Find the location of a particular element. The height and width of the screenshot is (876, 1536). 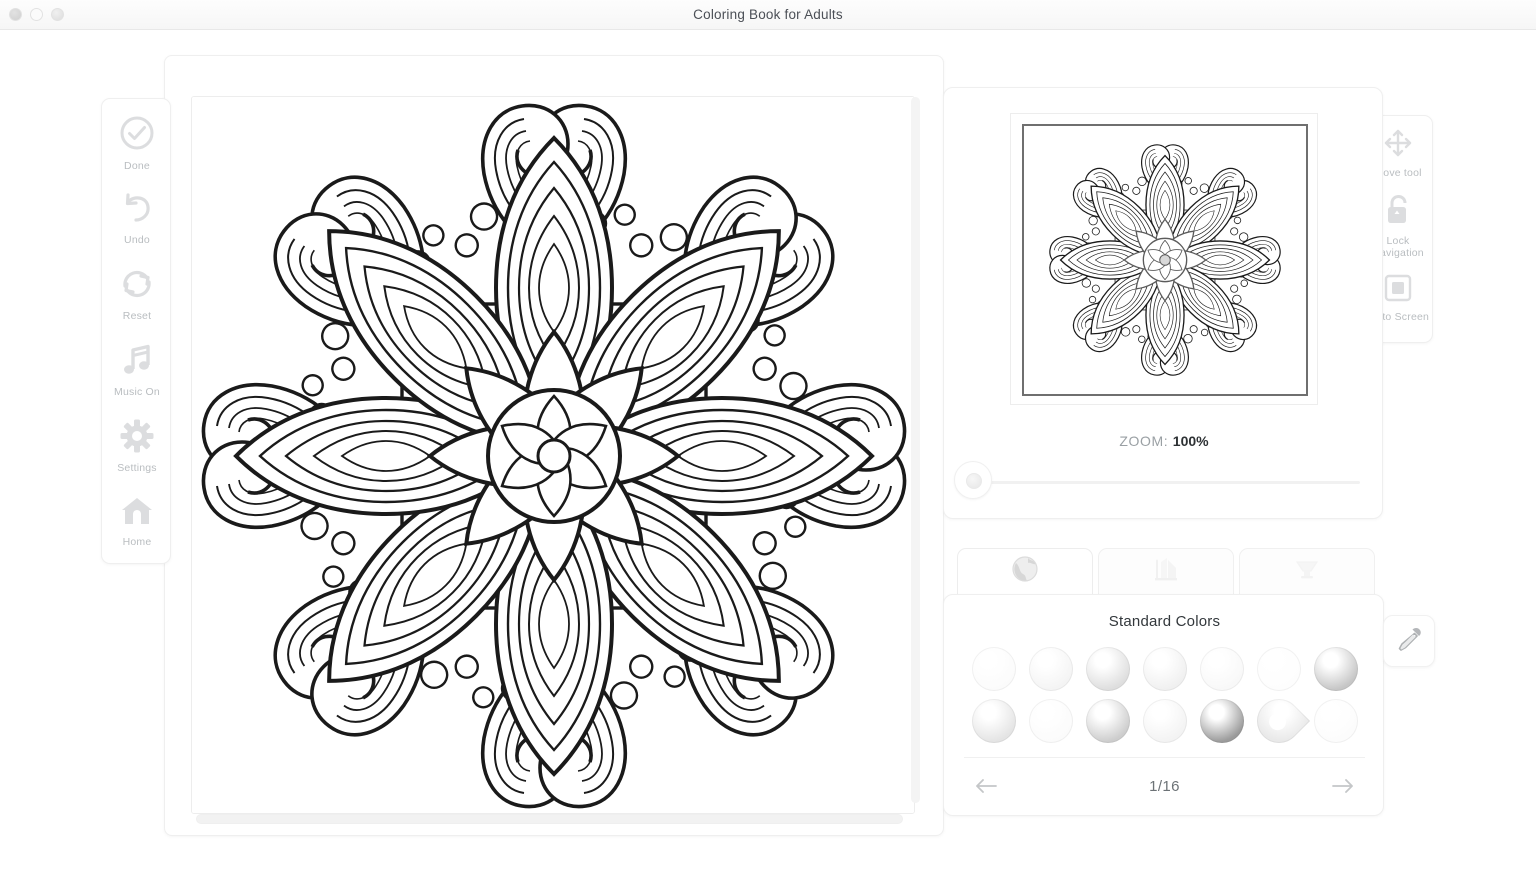

palette-prev-button is located at coordinates (986, 786).